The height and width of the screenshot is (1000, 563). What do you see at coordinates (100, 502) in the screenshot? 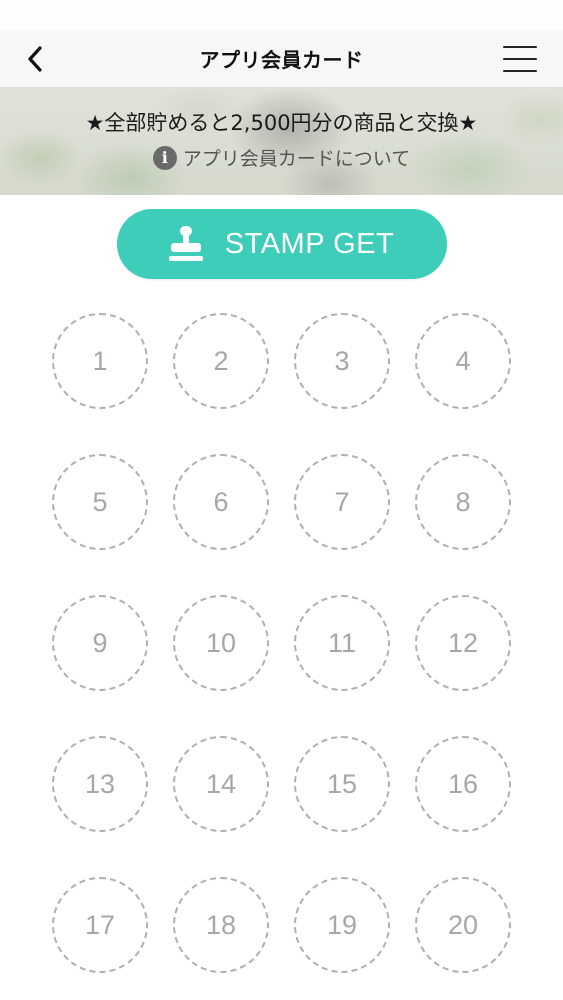
I see `stamp-slot: 5` at bounding box center [100, 502].